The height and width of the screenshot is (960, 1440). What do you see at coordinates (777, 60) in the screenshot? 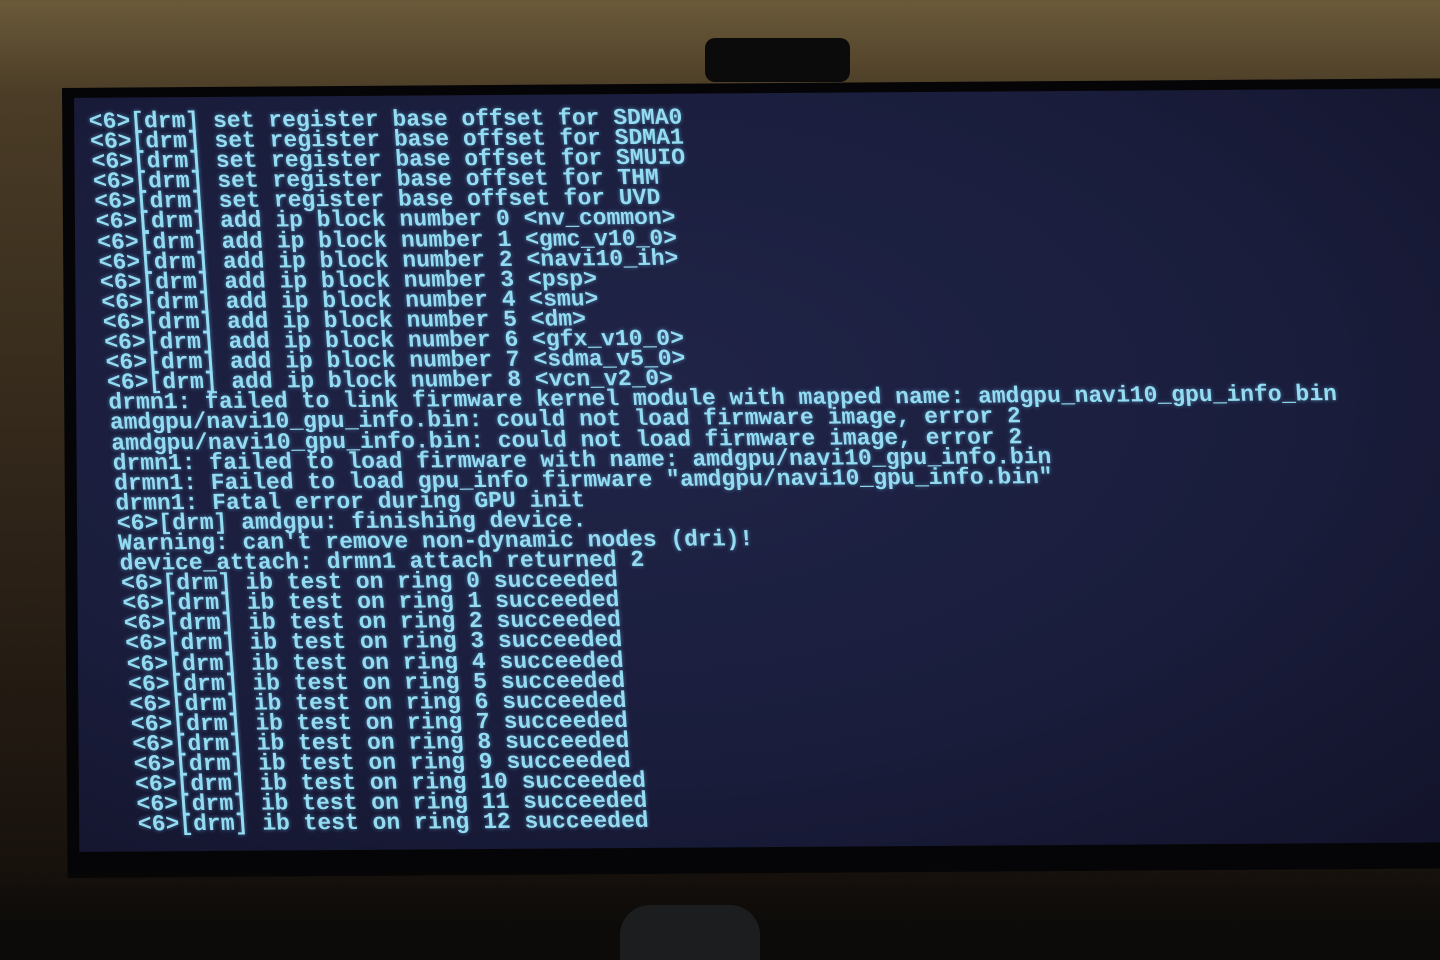
I see `webcam` at bounding box center [777, 60].